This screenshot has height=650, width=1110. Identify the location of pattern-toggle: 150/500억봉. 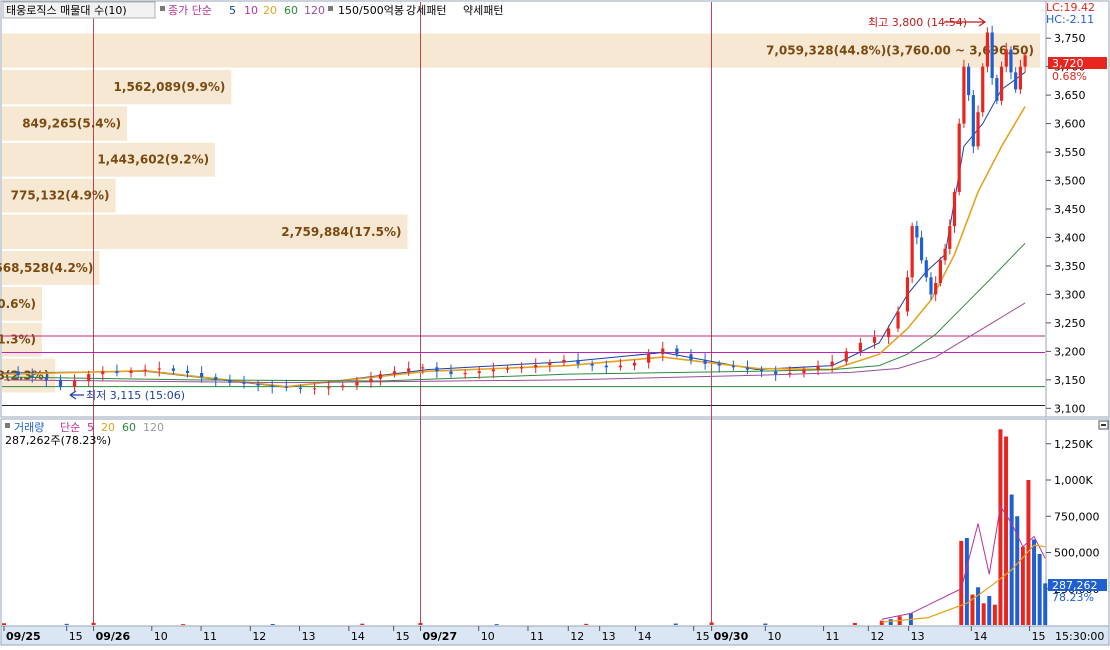
(371, 10).